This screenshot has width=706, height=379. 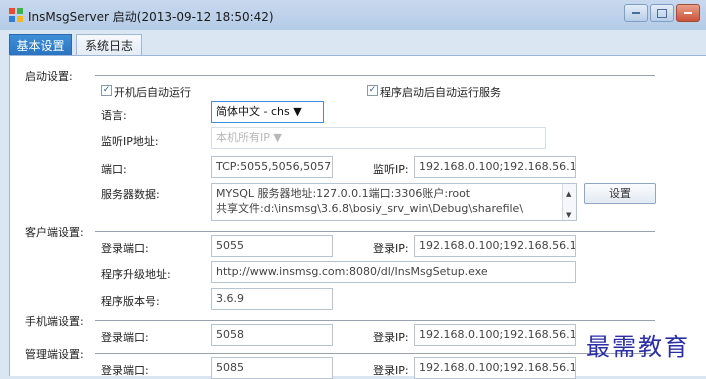 What do you see at coordinates (272, 335) in the screenshot?
I see `mobile-login-port-input: 5058` at bounding box center [272, 335].